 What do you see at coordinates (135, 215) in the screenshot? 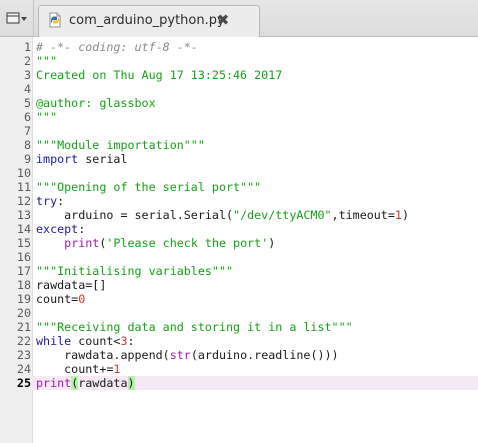
I see `code-token: arduino = serial.Serial(` at bounding box center [135, 215].